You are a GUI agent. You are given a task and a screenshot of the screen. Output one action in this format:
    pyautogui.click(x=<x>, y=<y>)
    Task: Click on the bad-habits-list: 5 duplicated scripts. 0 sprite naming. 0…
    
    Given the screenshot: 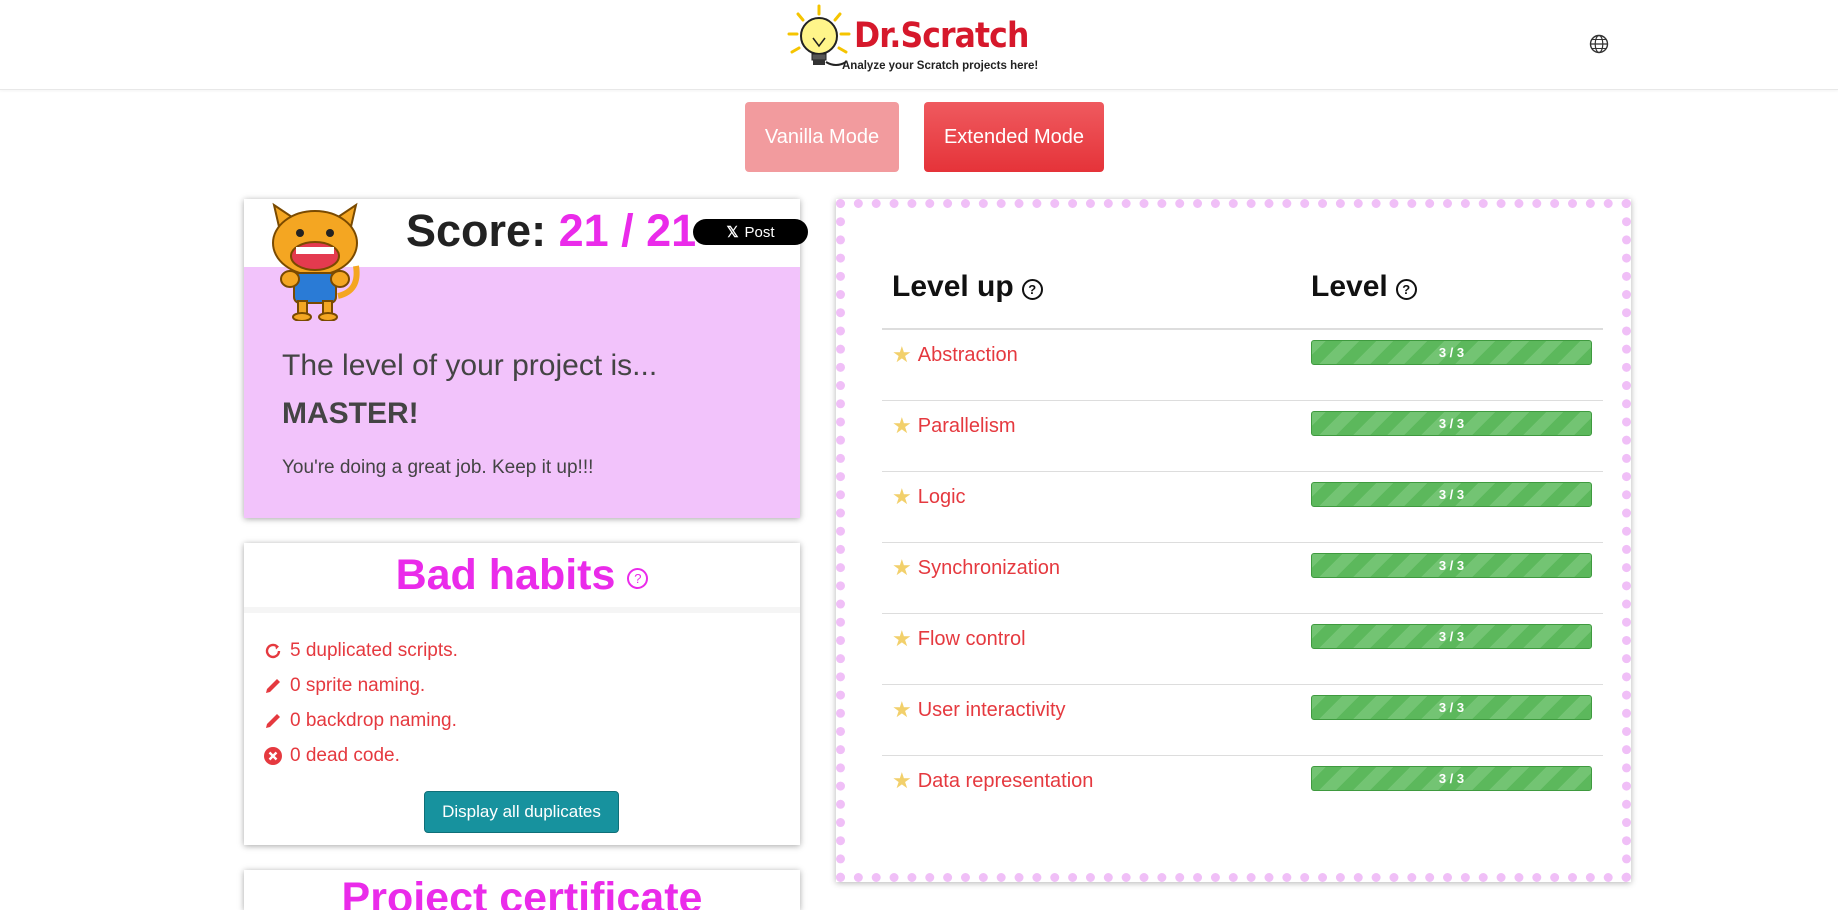 What is the action you would take?
    pyautogui.click(x=360, y=703)
    